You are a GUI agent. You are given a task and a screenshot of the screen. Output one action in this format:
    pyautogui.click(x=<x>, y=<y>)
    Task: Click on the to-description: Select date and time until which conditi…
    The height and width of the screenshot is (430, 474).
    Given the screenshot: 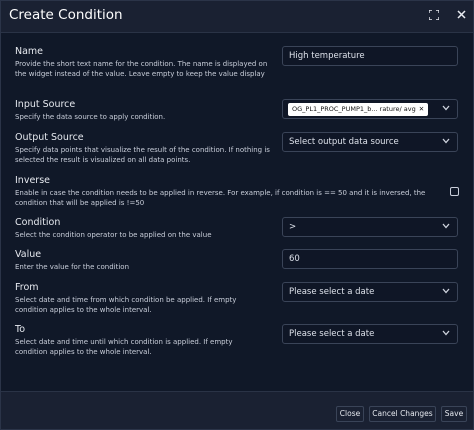 What is the action you would take?
    pyautogui.click(x=124, y=347)
    